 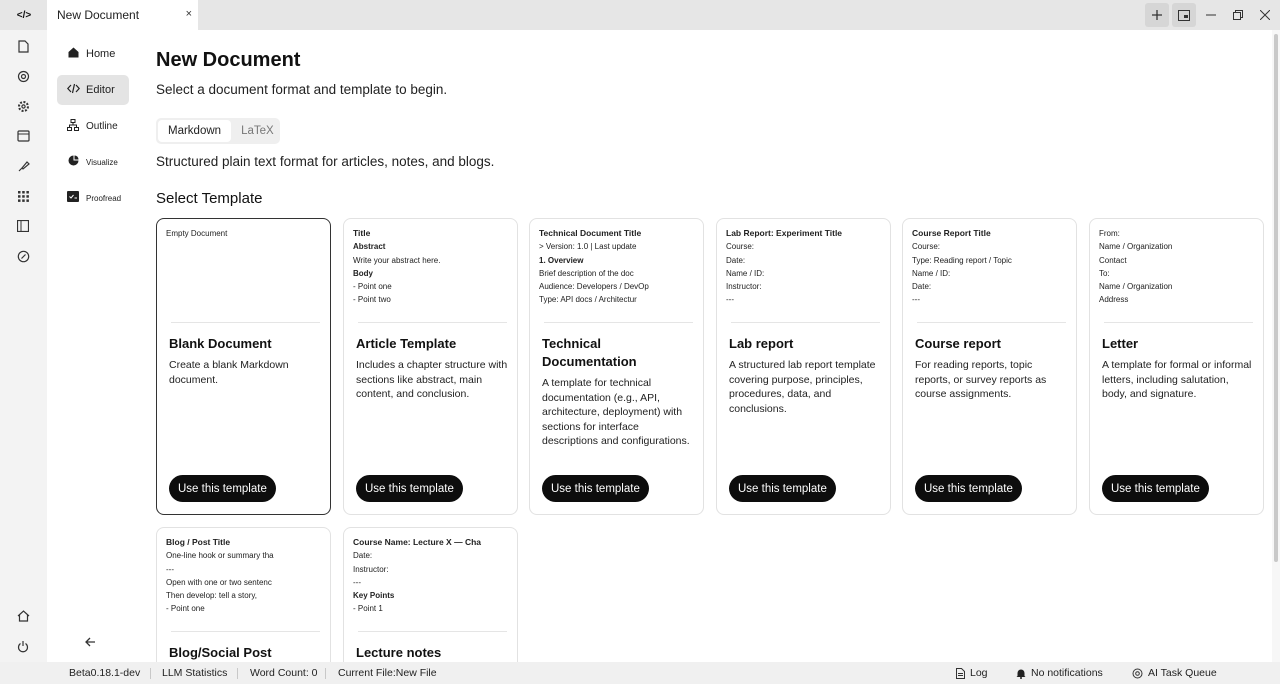 I want to click on template-title: Article Template, so click(x=406, y=343).